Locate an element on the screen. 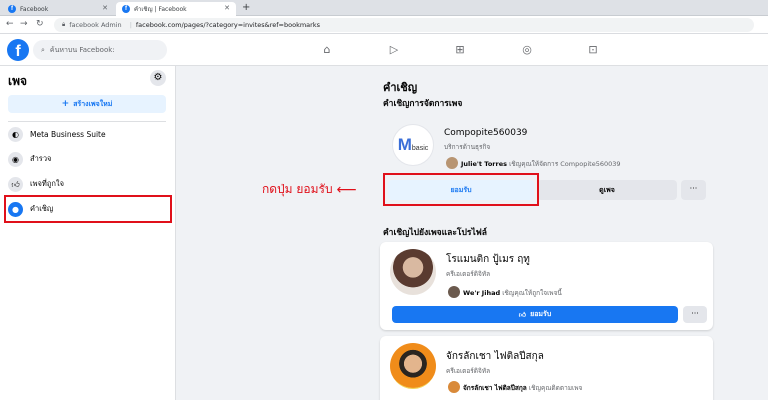 Image resolution: width=768 pixels, height=400 pixels. arrow-left-icon: ⟵ is located at coordinates (346, 189).